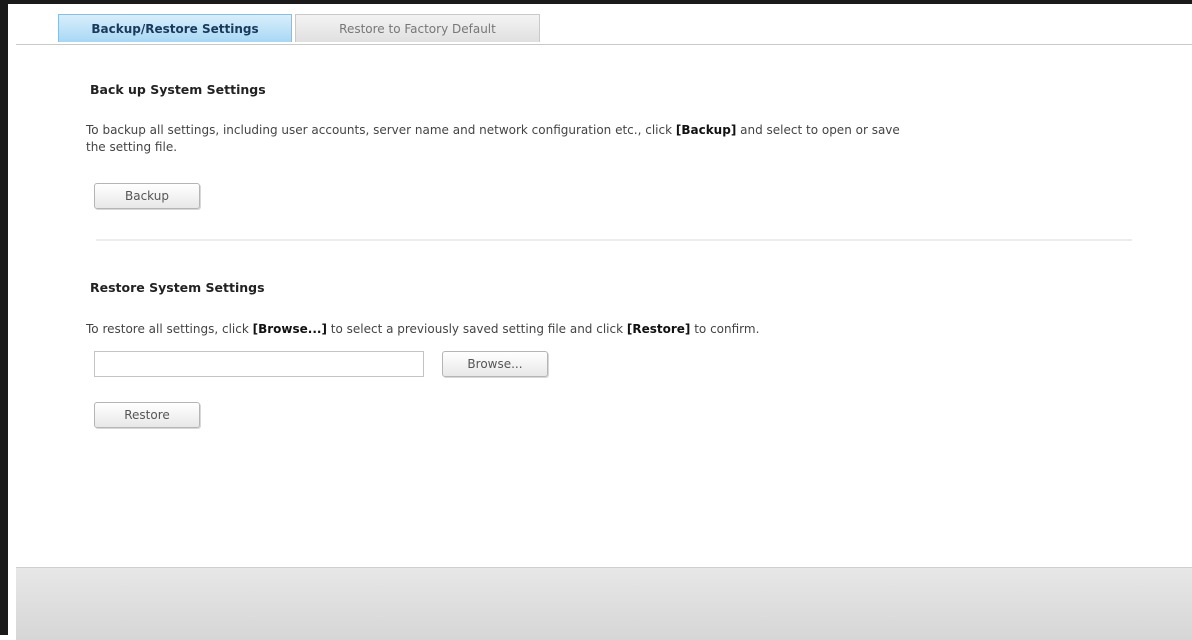 The width and height of the screenshot is (1192, 640). I want to click on tab-restore-to-factory-default: Restore to Factory Default, so click(417, 28).